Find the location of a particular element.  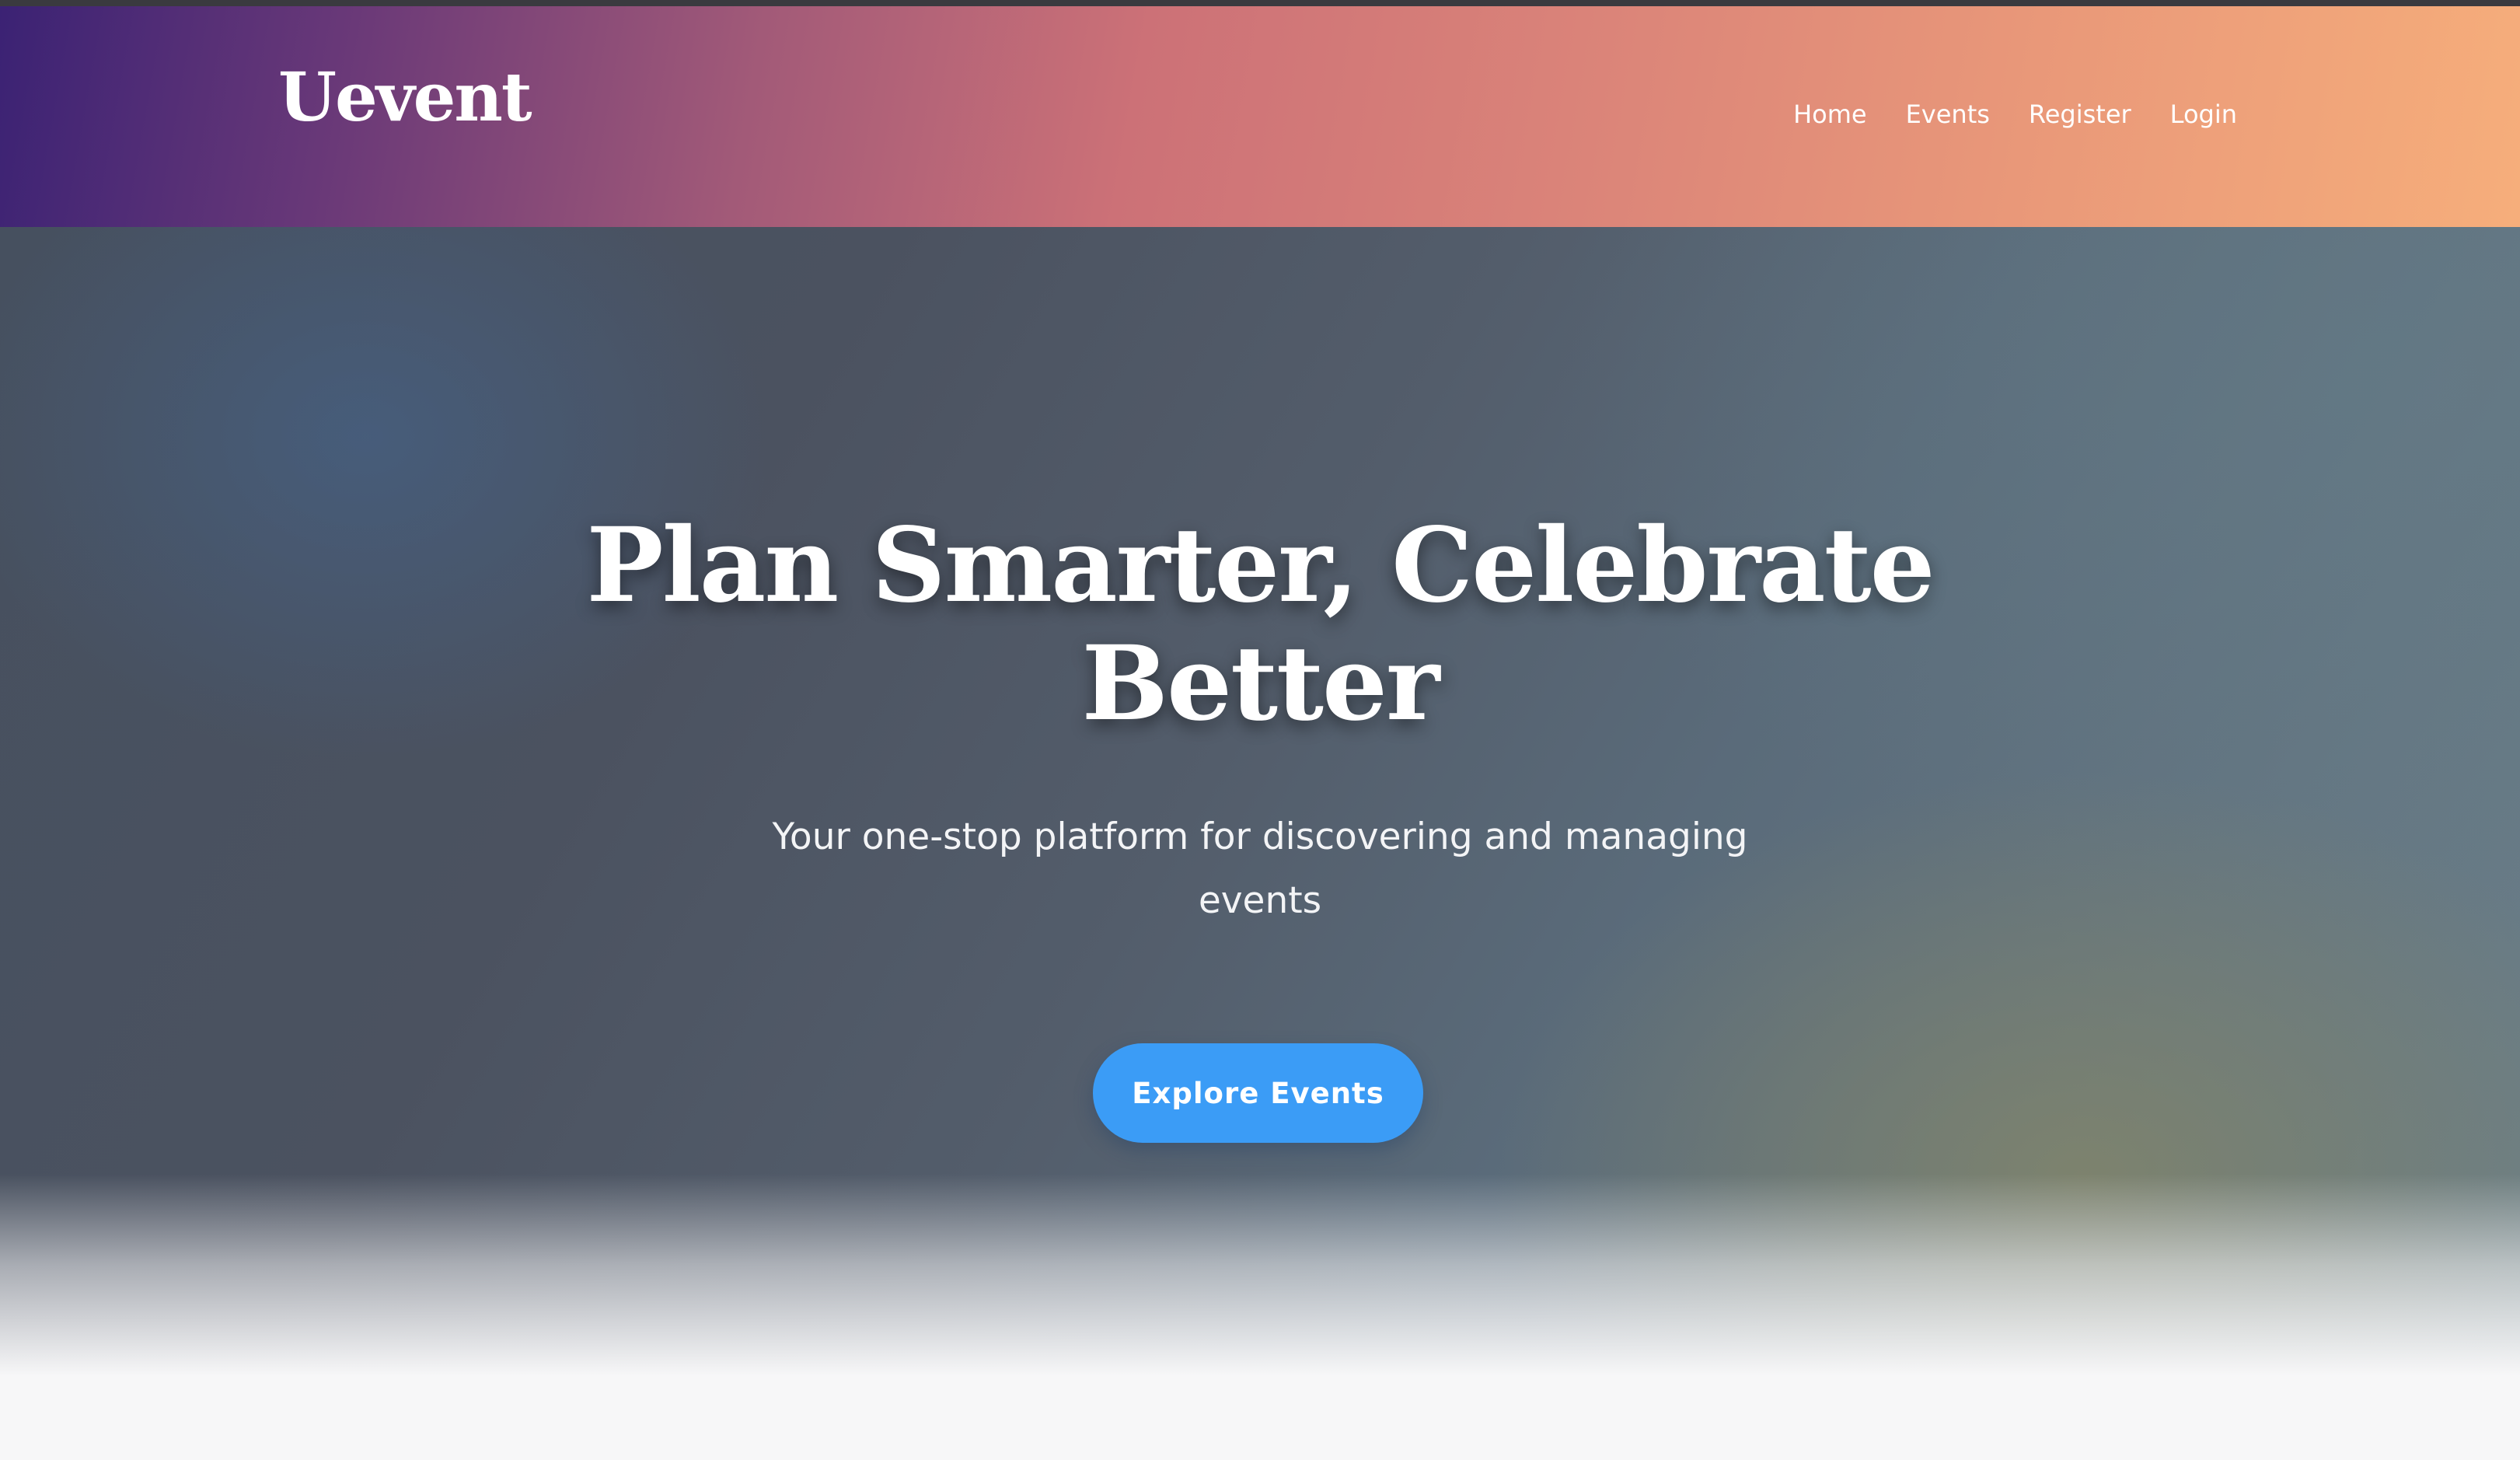

nav-link-register: Register is located at coordinates (2080, 114).